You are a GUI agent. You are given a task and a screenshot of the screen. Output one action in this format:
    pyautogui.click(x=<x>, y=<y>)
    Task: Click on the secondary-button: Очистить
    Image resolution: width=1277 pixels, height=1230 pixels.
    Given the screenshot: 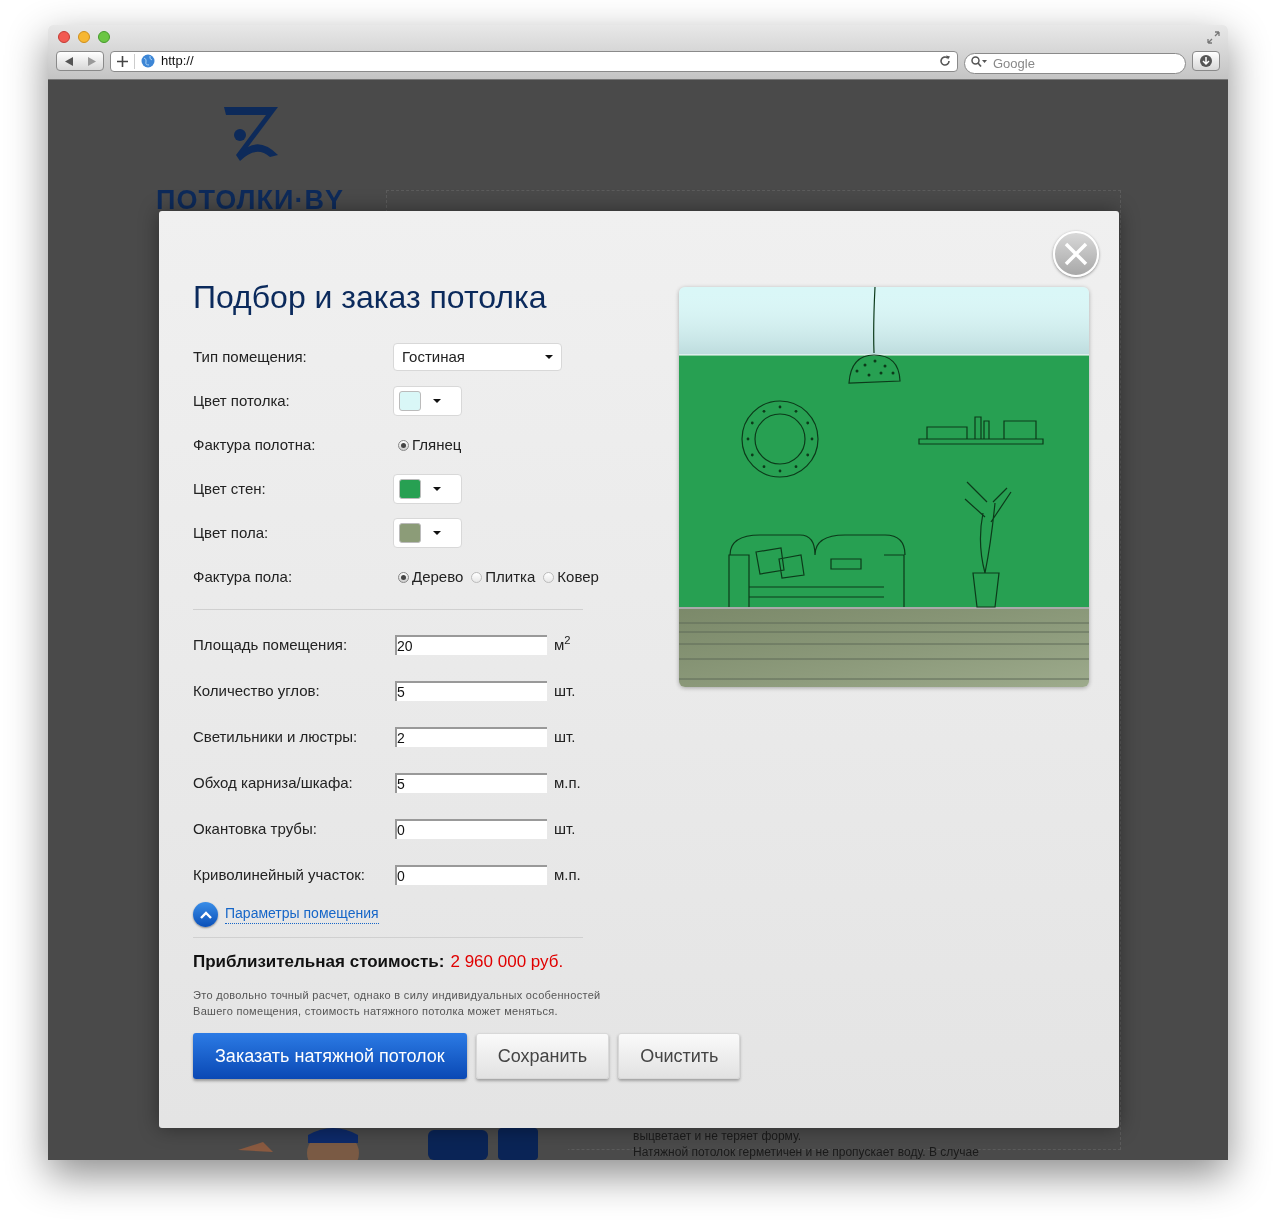 What is the action you would take?
    pyautogui.click(x=679, y=1056)
    